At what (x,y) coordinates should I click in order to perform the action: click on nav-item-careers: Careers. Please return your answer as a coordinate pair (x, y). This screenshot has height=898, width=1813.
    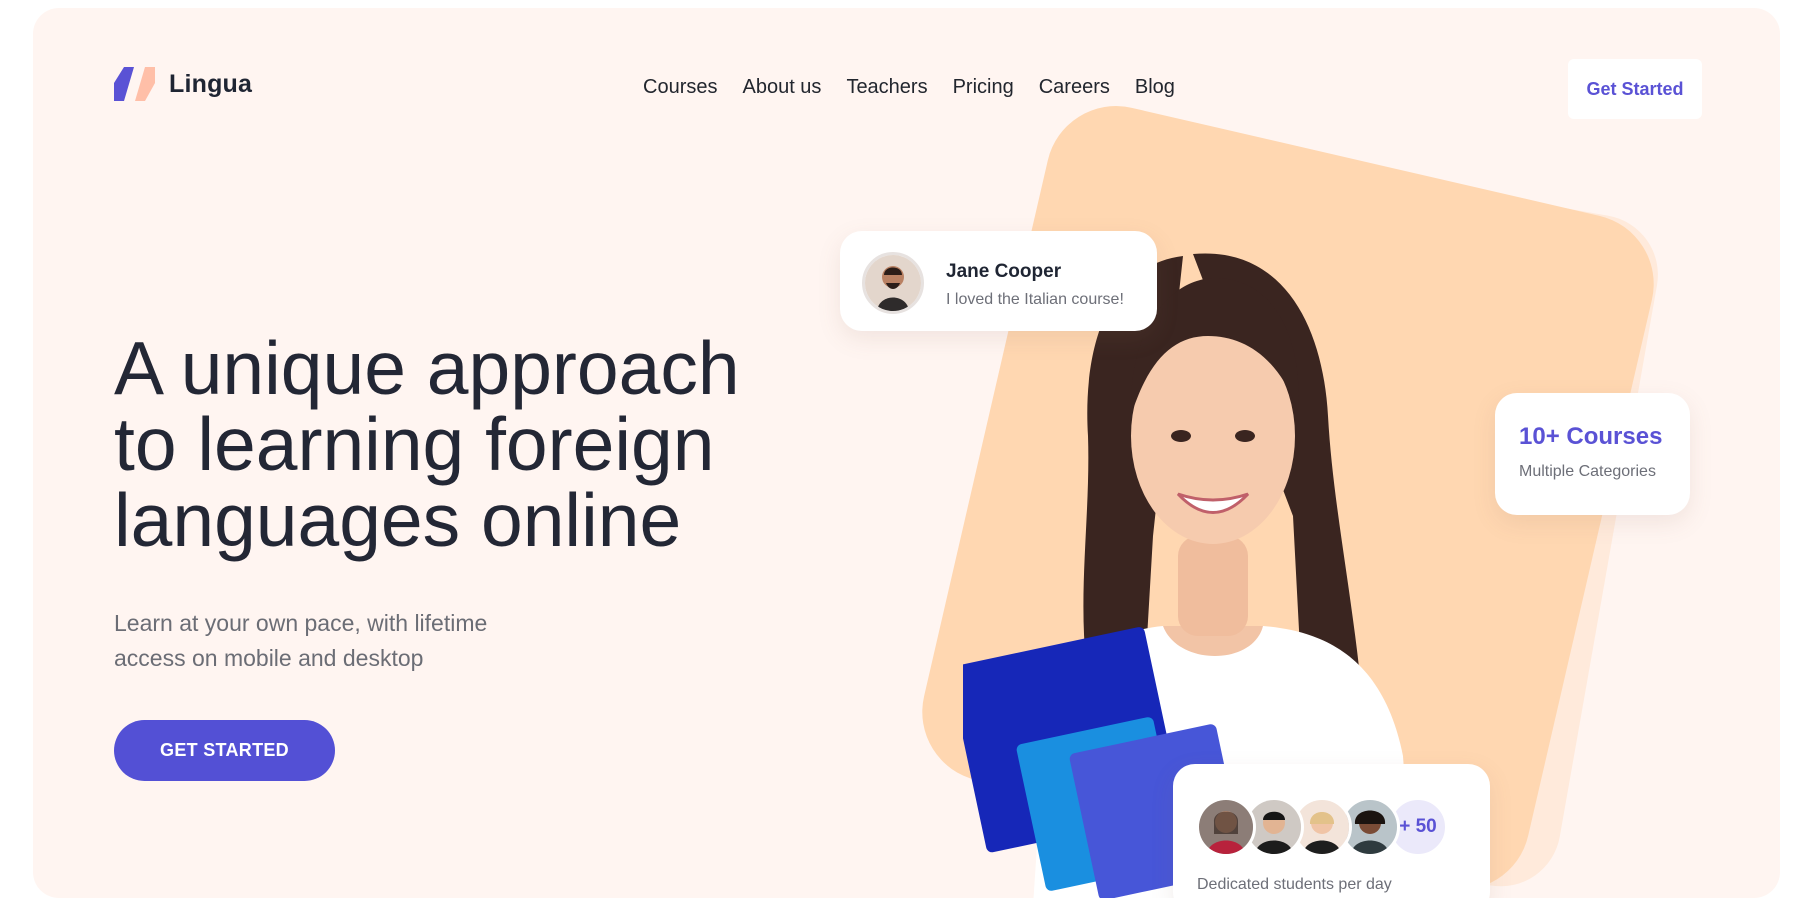
    Looking at the image, I should click on (1074, 87).